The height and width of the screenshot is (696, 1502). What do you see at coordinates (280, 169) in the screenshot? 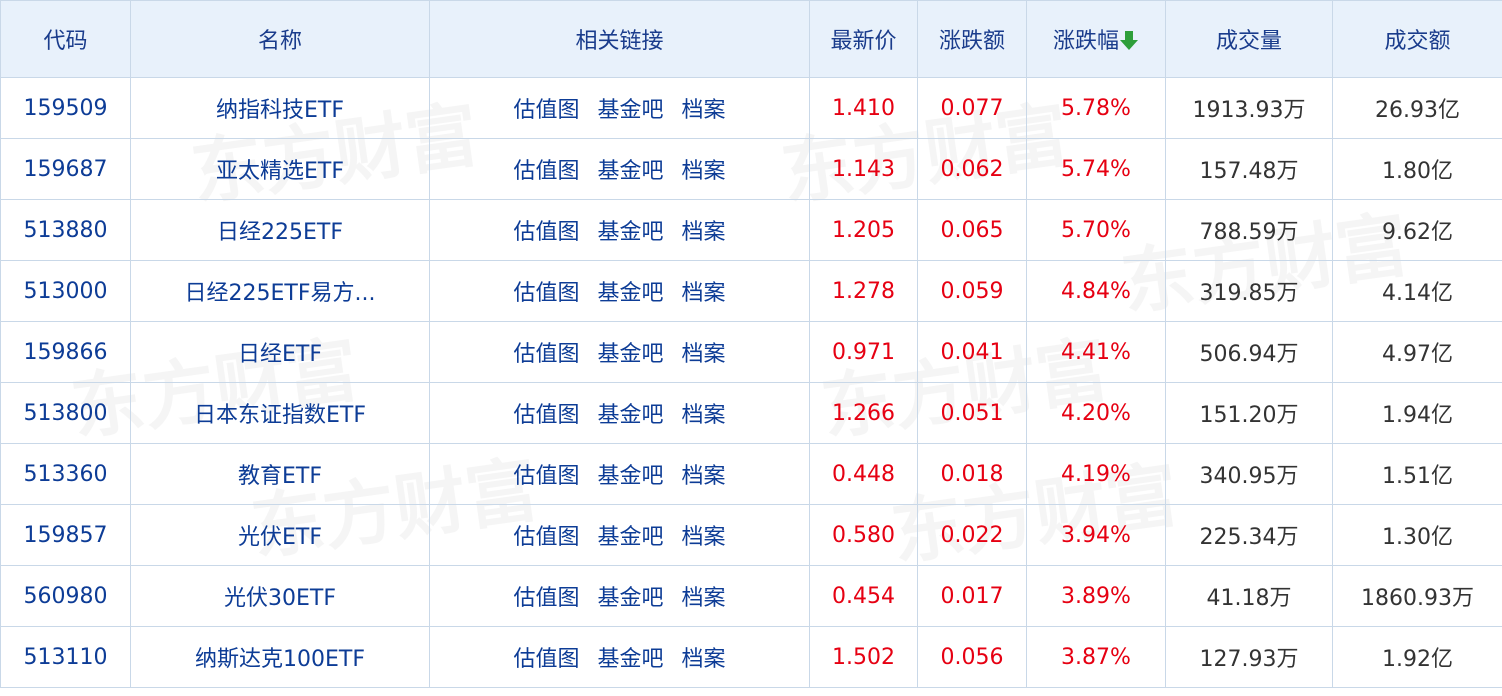
I see `fund-name-link: 亚太精选ETF` at bounding box center [280, 169].